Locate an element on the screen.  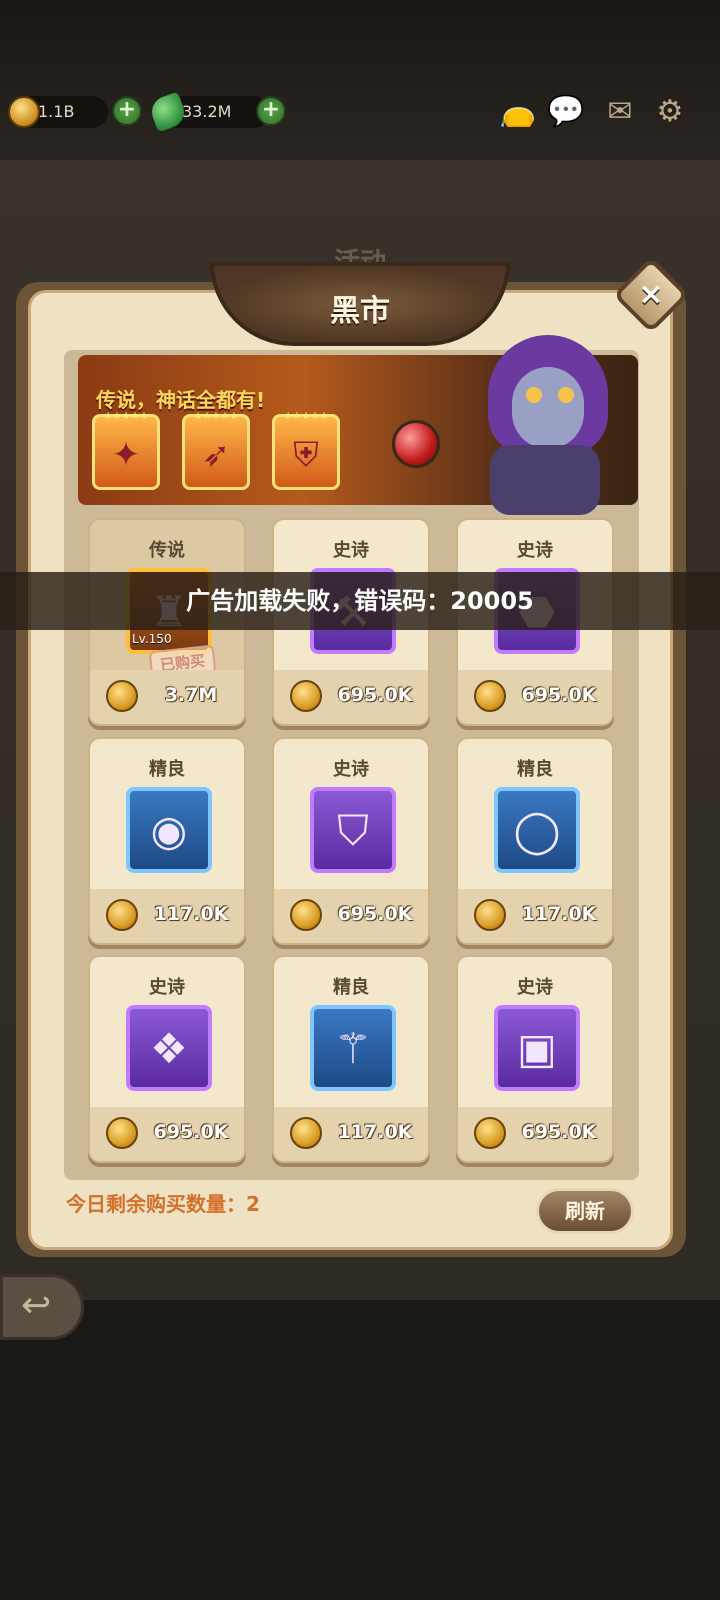
item-rarity: 传说 is located at coordinates (167, 550).